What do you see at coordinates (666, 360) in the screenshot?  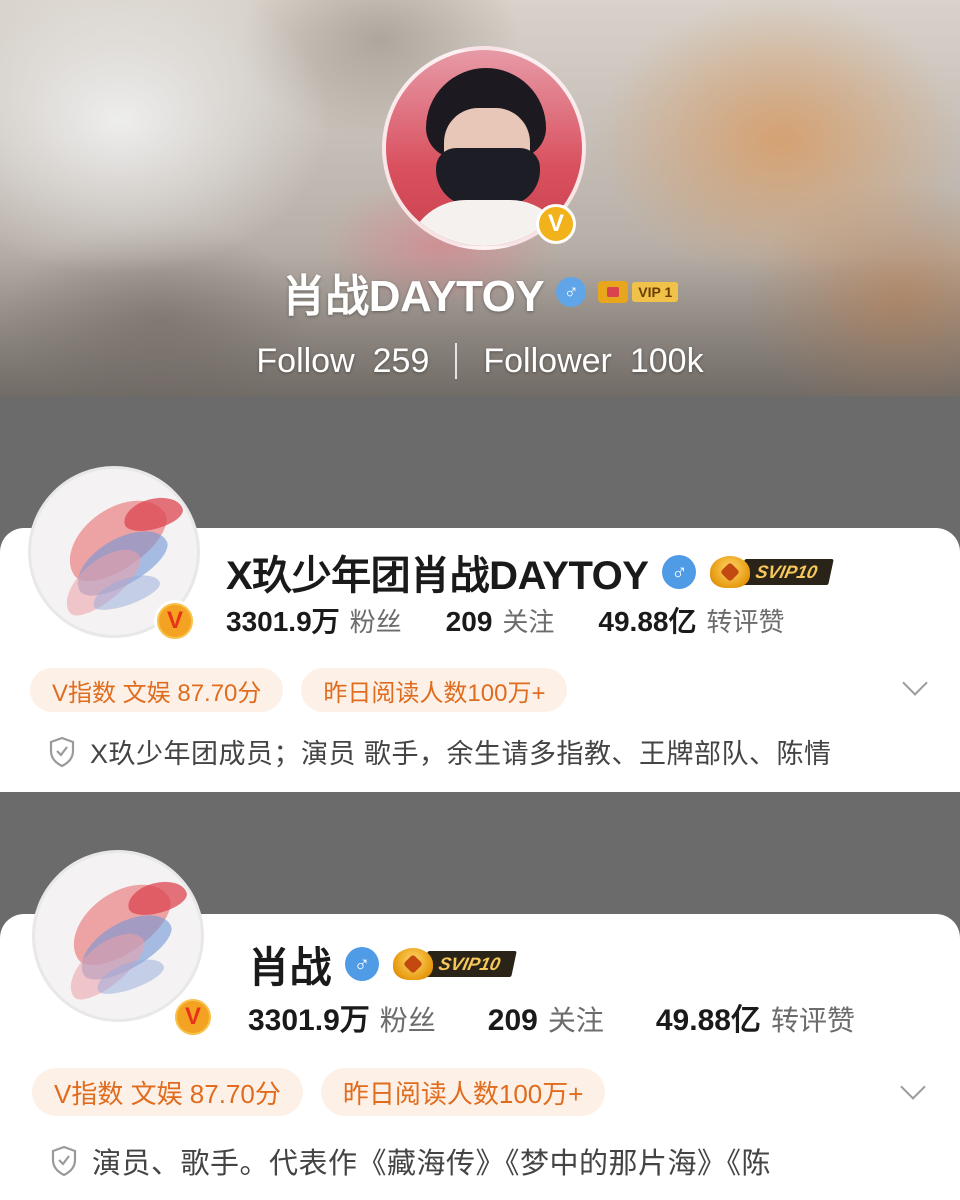 I see `follower-count: 100k` at bounding box center [666, 360].